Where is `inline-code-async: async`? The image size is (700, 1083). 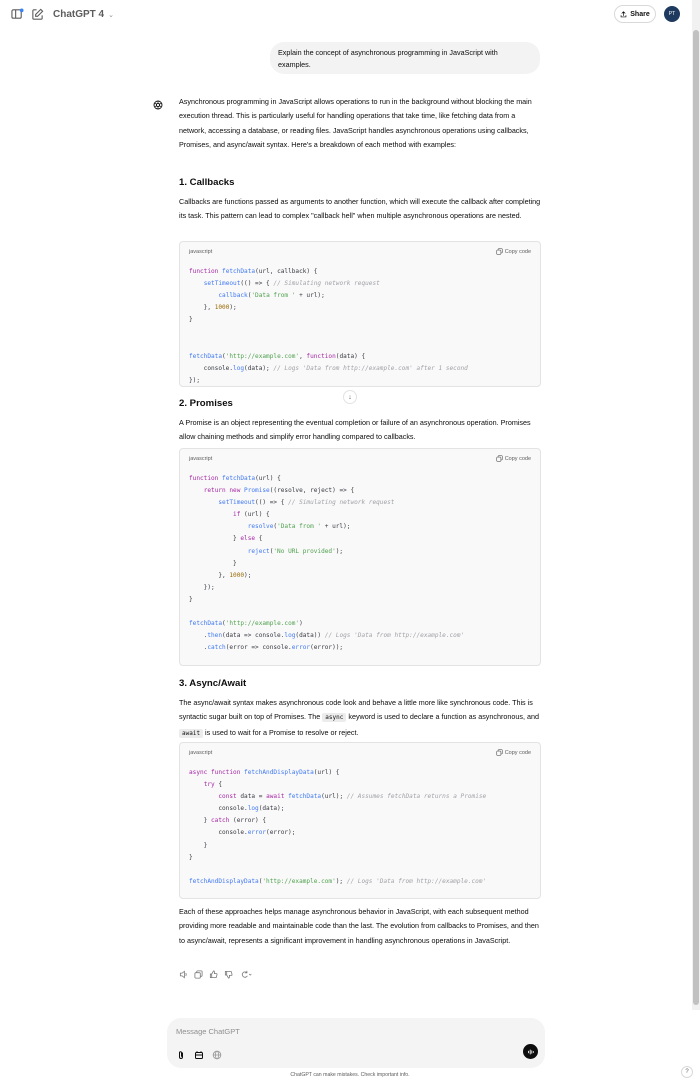 inline-code-async: async is located at coordinates (334, 718).